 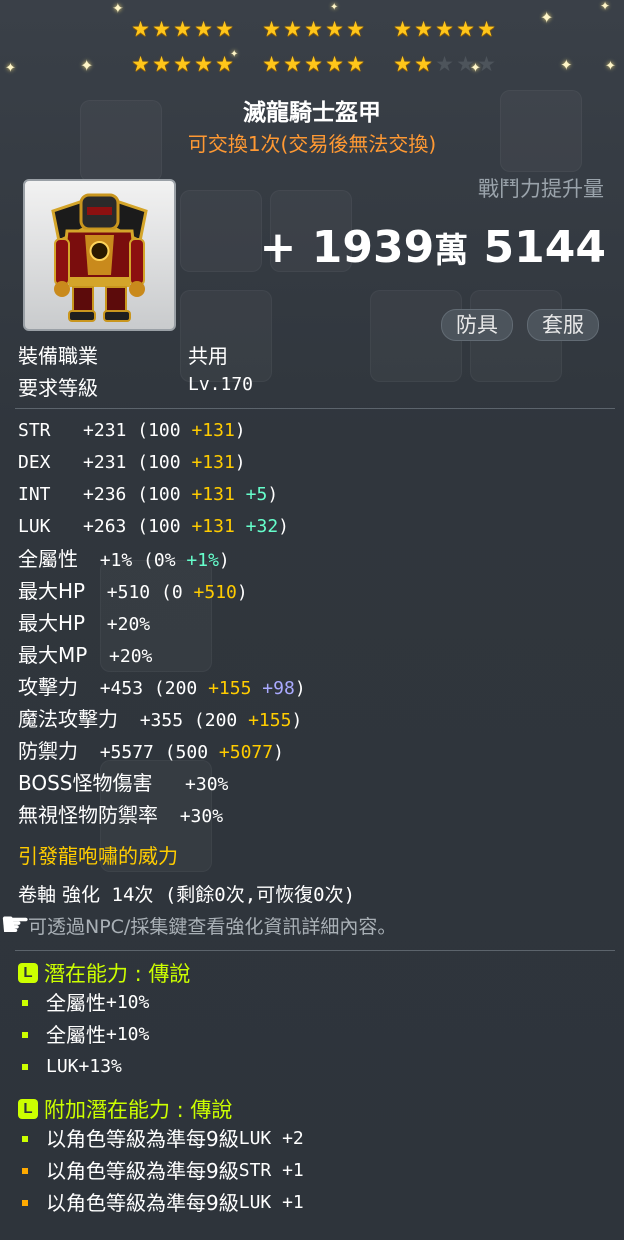 I want to click on additional-value: LUK +2, so click(x=271, y=1138).